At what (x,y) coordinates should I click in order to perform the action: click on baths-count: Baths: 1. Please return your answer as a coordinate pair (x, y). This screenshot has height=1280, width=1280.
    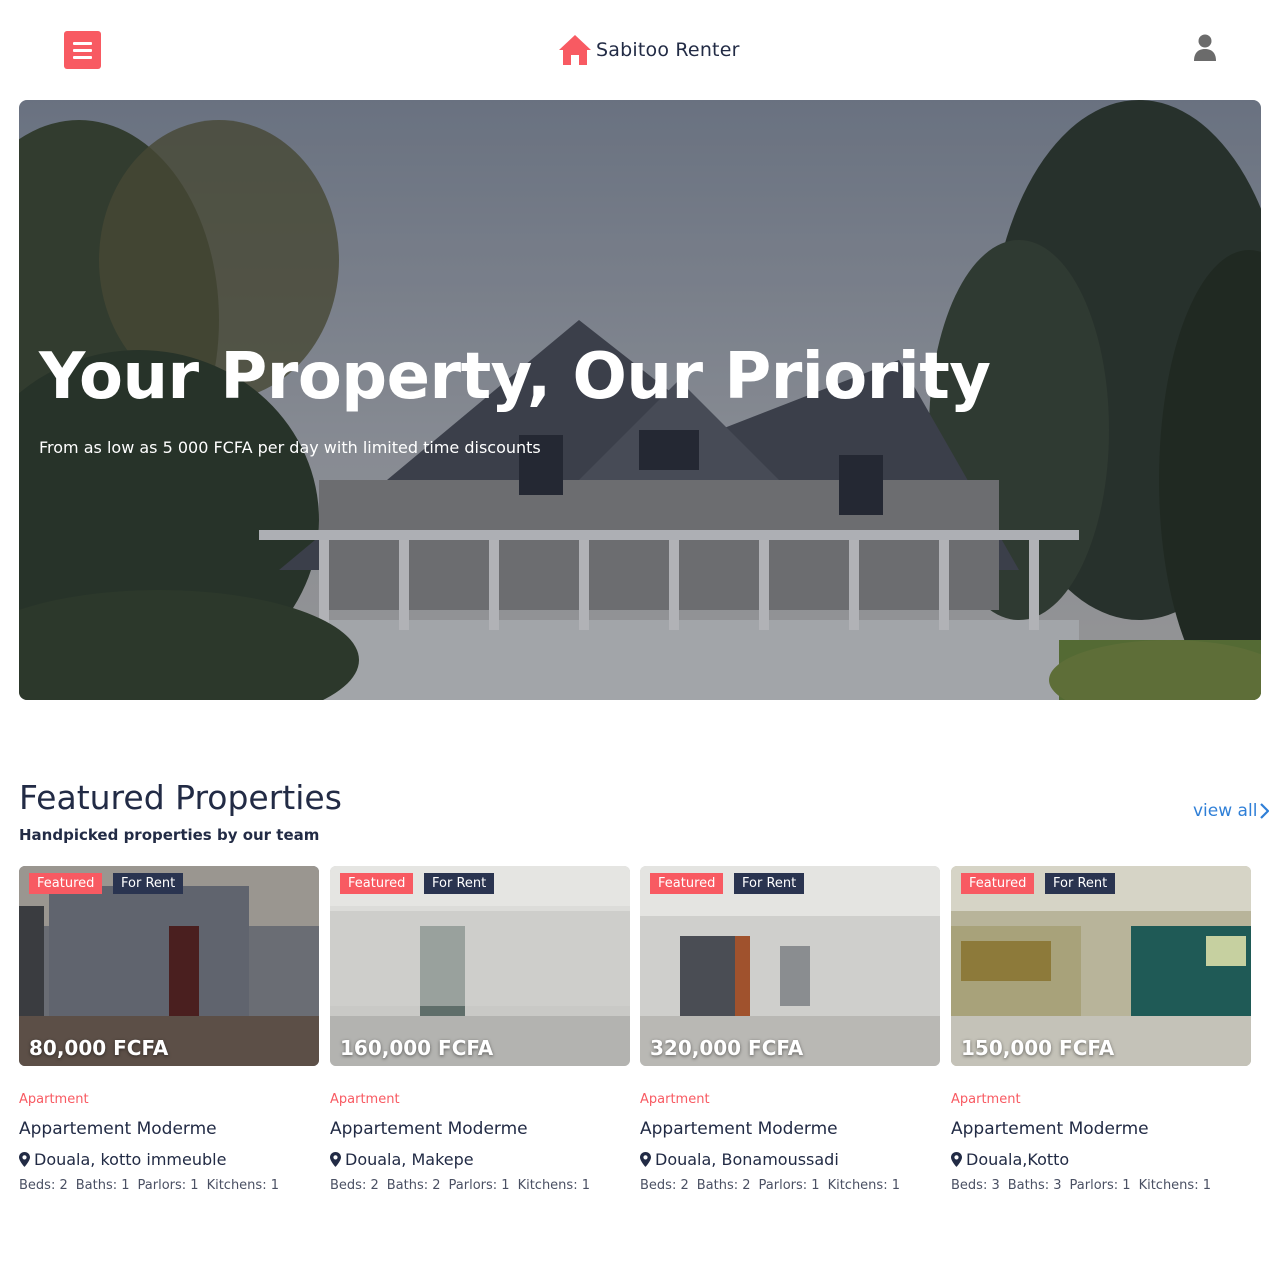
    Looking at the image, I should click on (102, 1185).